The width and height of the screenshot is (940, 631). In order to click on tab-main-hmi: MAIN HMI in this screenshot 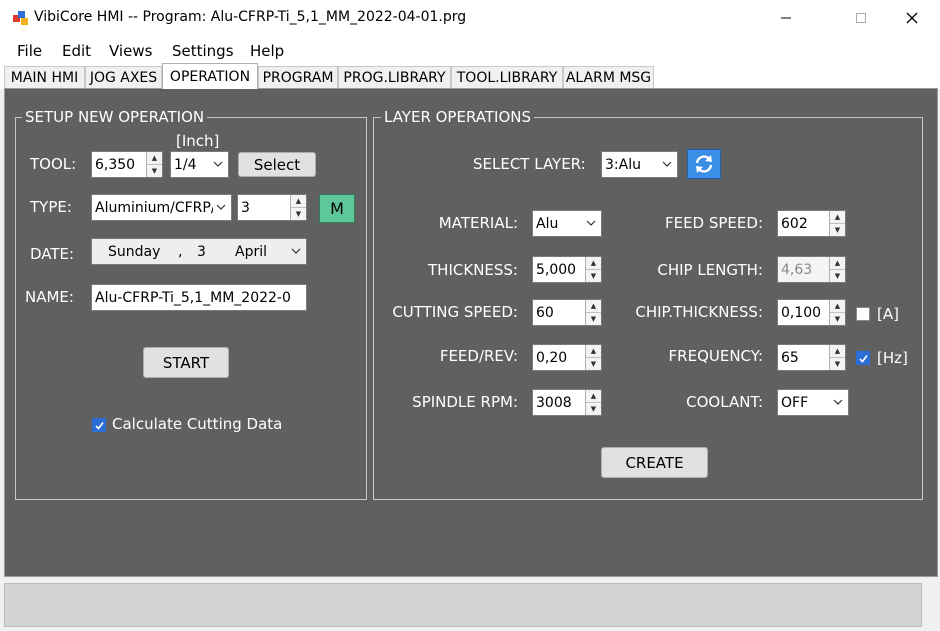, I will do `click(44, 77)`.